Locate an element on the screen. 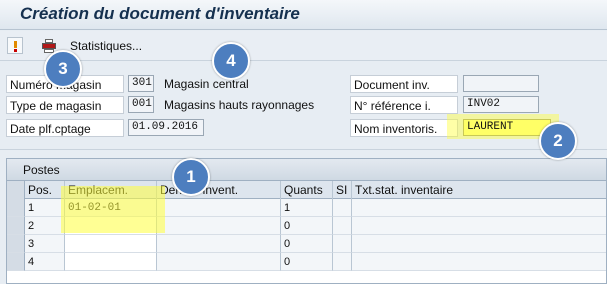  no-reference-label: N° référence i. is located at coordinates (404, 105).